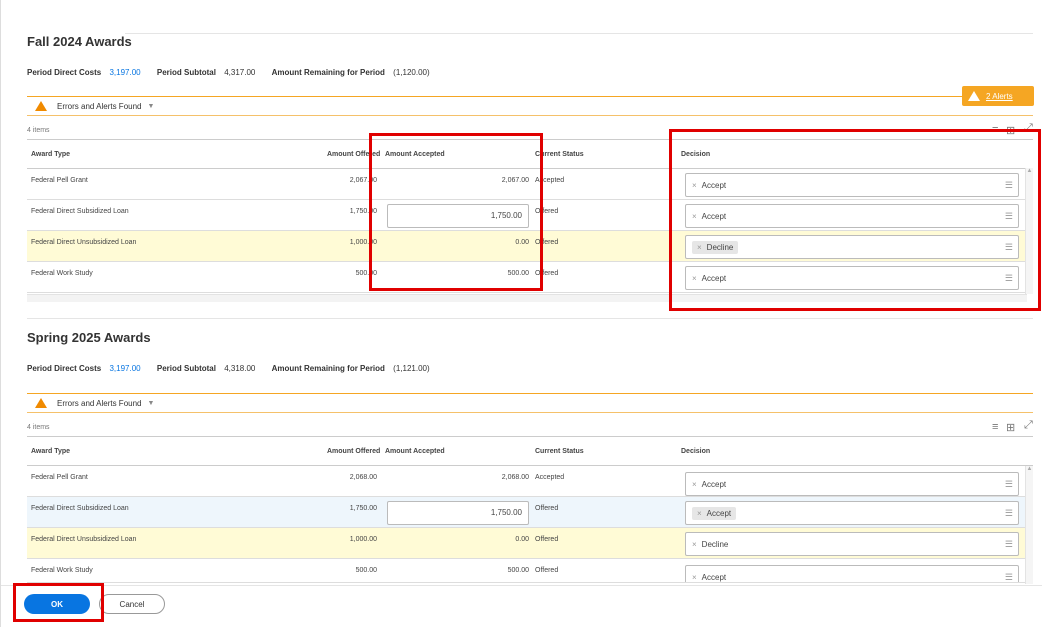  Describe the element at coordinates (550, 477) in the screenshot. I see `current-status: Accepted` at that location.